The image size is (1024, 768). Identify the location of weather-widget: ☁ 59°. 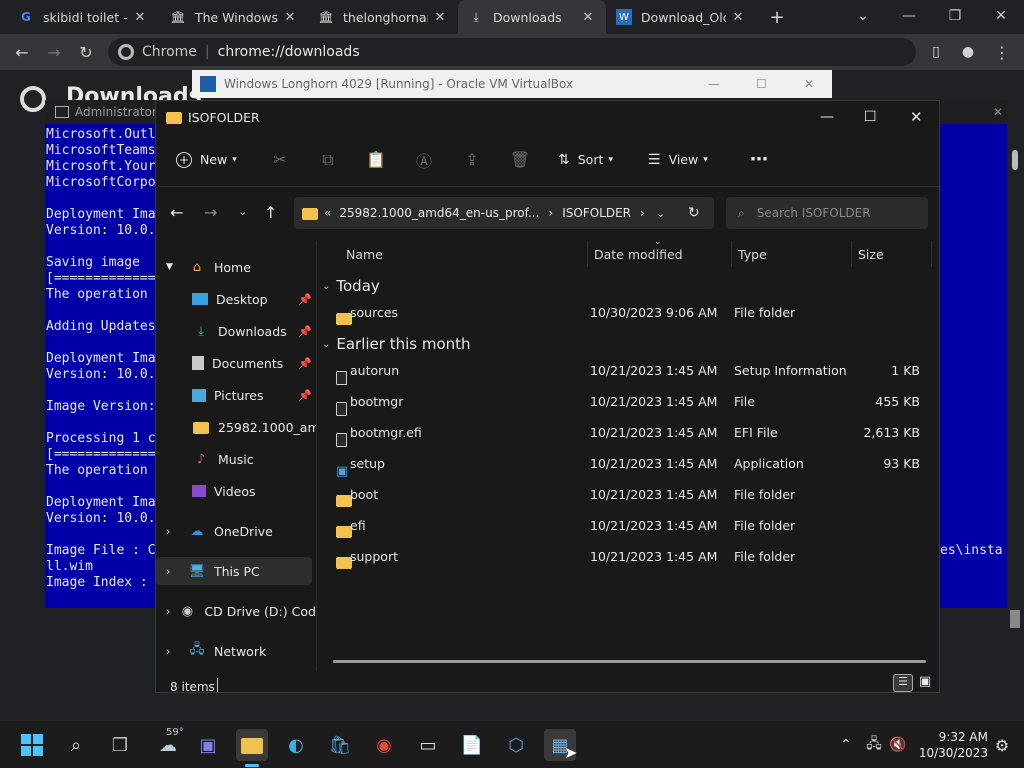
(168, 744).